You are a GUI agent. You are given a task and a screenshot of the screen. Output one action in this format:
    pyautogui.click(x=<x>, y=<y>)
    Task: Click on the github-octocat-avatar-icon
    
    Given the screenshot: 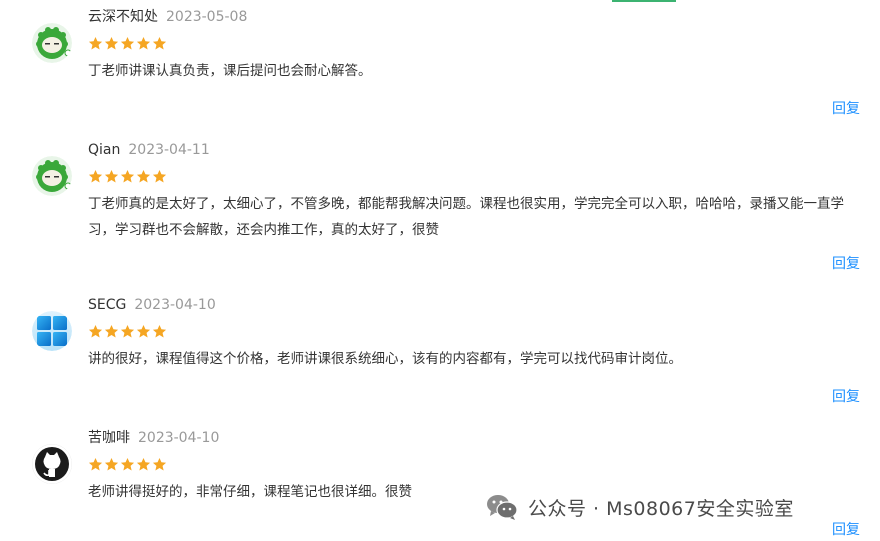 What is the action you would take?
    pyautogui.click(x=52, y=464)
    